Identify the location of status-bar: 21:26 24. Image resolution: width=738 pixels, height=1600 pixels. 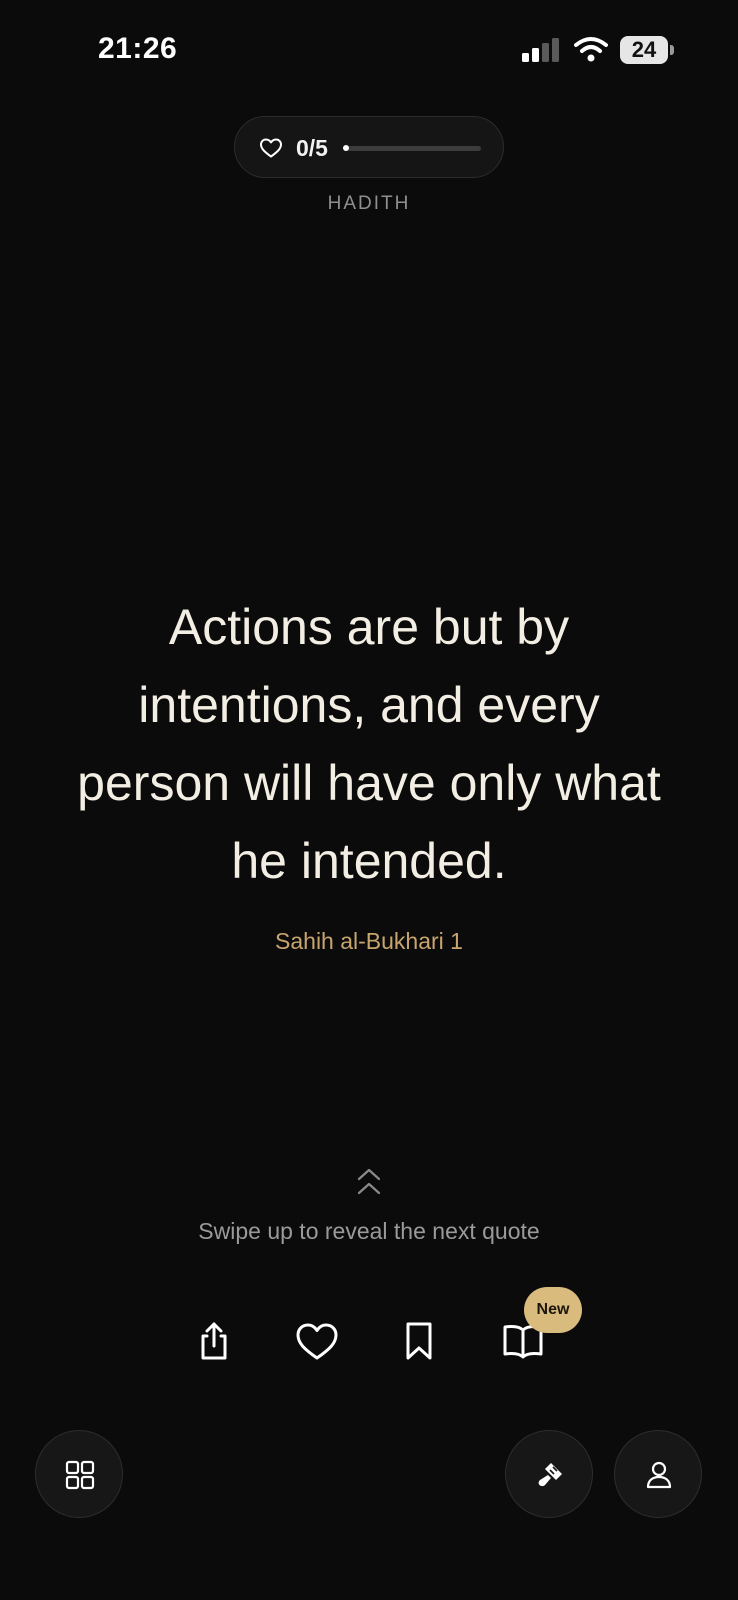
(369, 50).